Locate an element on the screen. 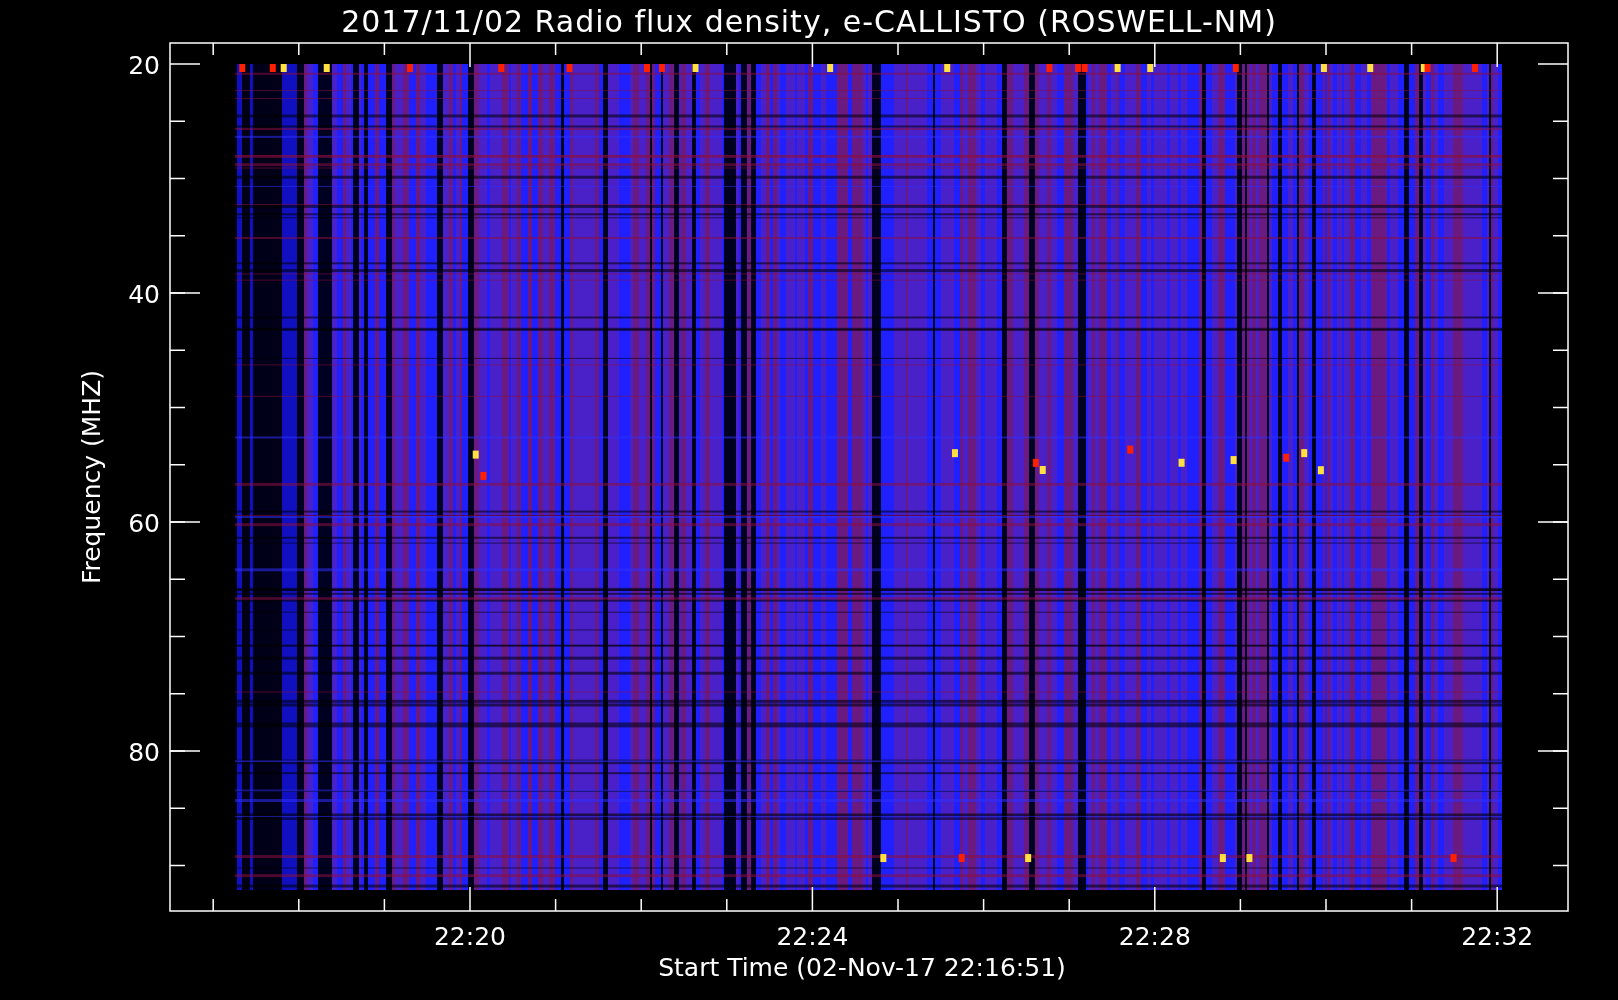 This screenshot has width=1618, height=1000. chart-title: 2017/11/02 Radio flux density, e-CALLISTO (ROSWELL-NM) is located at coordinates (809, 21).